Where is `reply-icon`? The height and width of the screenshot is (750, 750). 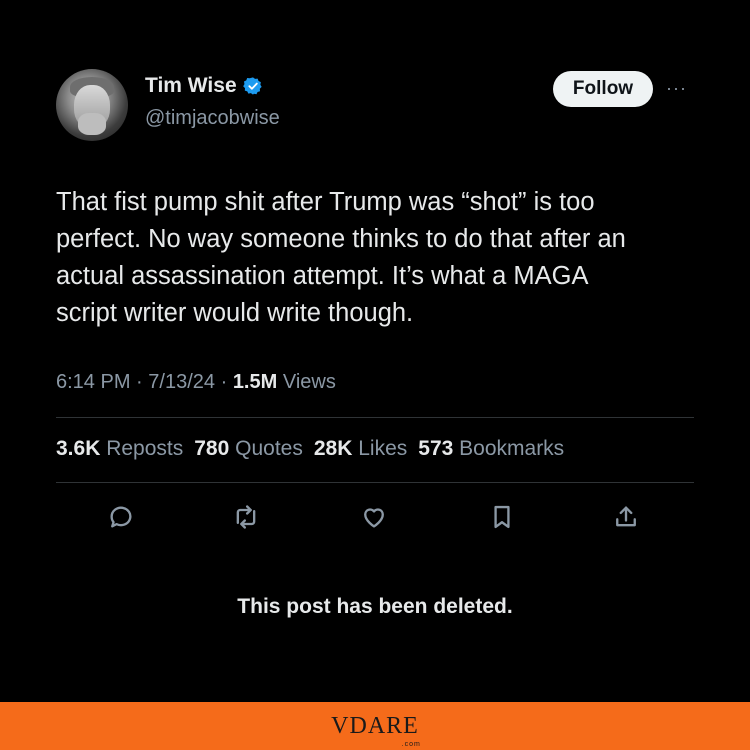
reply-icon is located at coordinates (122, 518).